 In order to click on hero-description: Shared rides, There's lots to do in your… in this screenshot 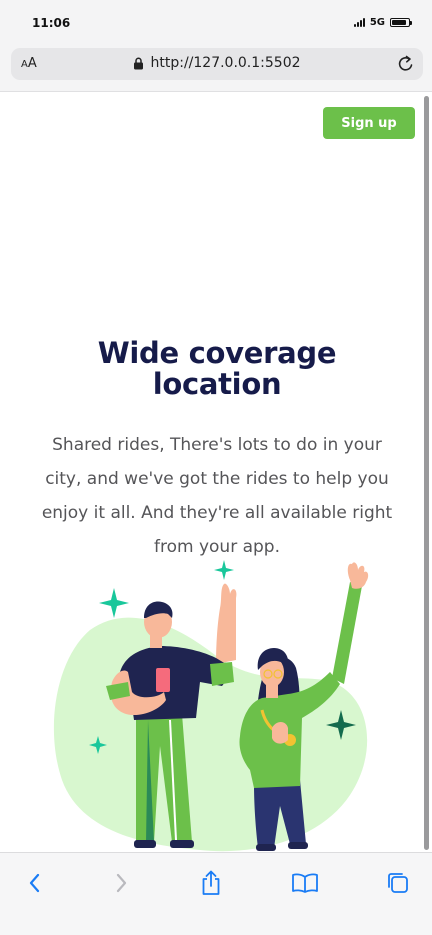, I will do `click(217, 496)`.